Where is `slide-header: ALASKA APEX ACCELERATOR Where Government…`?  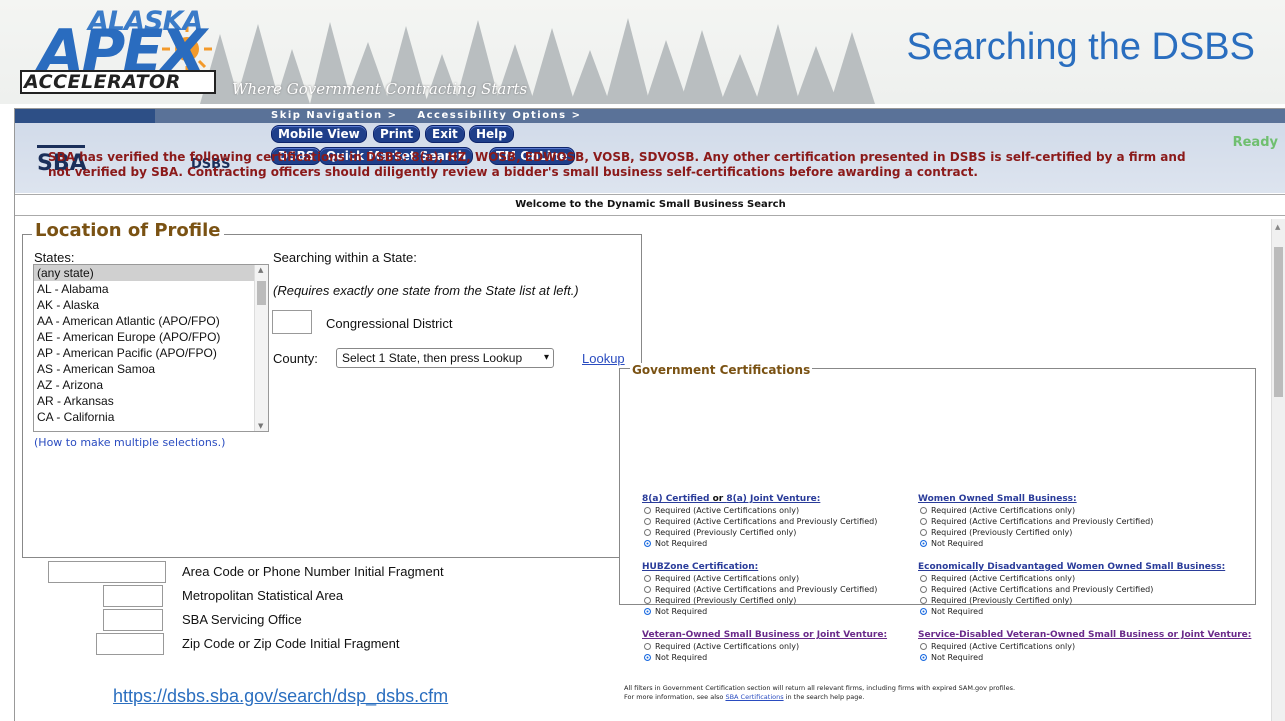 slide-header: ALASKA APEX ACCELERATOR Where Government… is located at coordinates (642, 52).